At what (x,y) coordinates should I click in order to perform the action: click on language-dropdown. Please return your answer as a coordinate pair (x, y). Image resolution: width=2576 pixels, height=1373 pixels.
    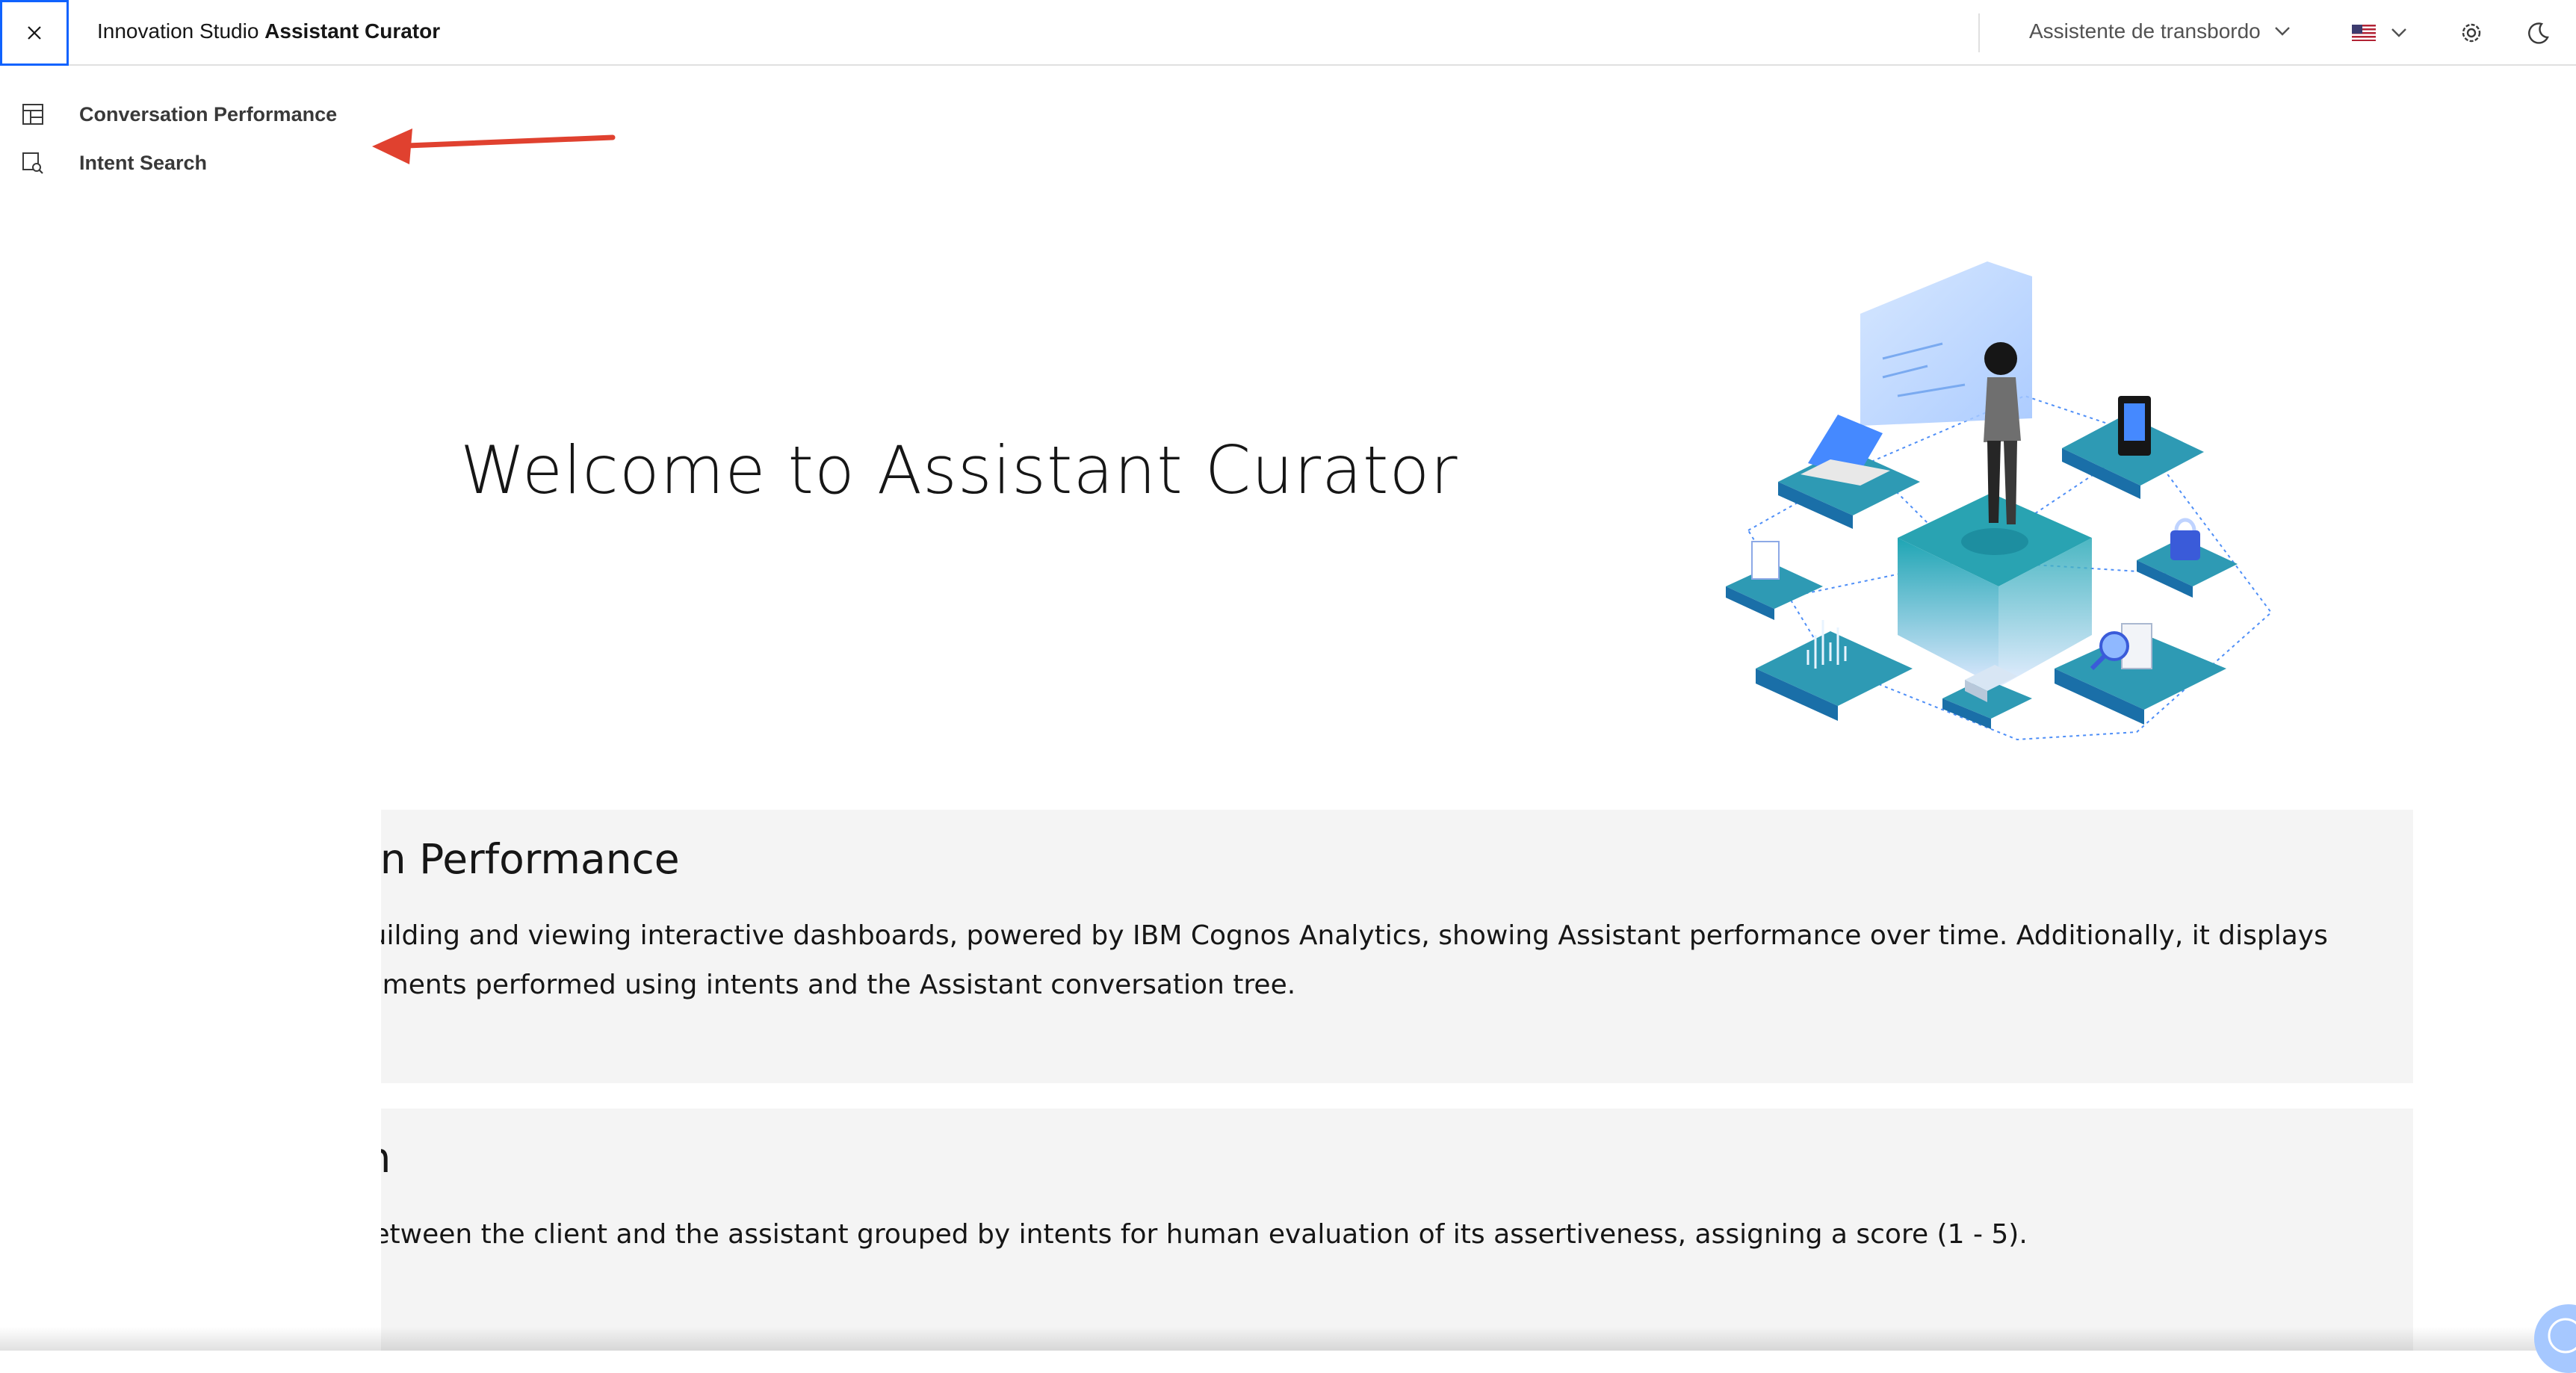
    Looking at the image, I should click on (2379, 33).